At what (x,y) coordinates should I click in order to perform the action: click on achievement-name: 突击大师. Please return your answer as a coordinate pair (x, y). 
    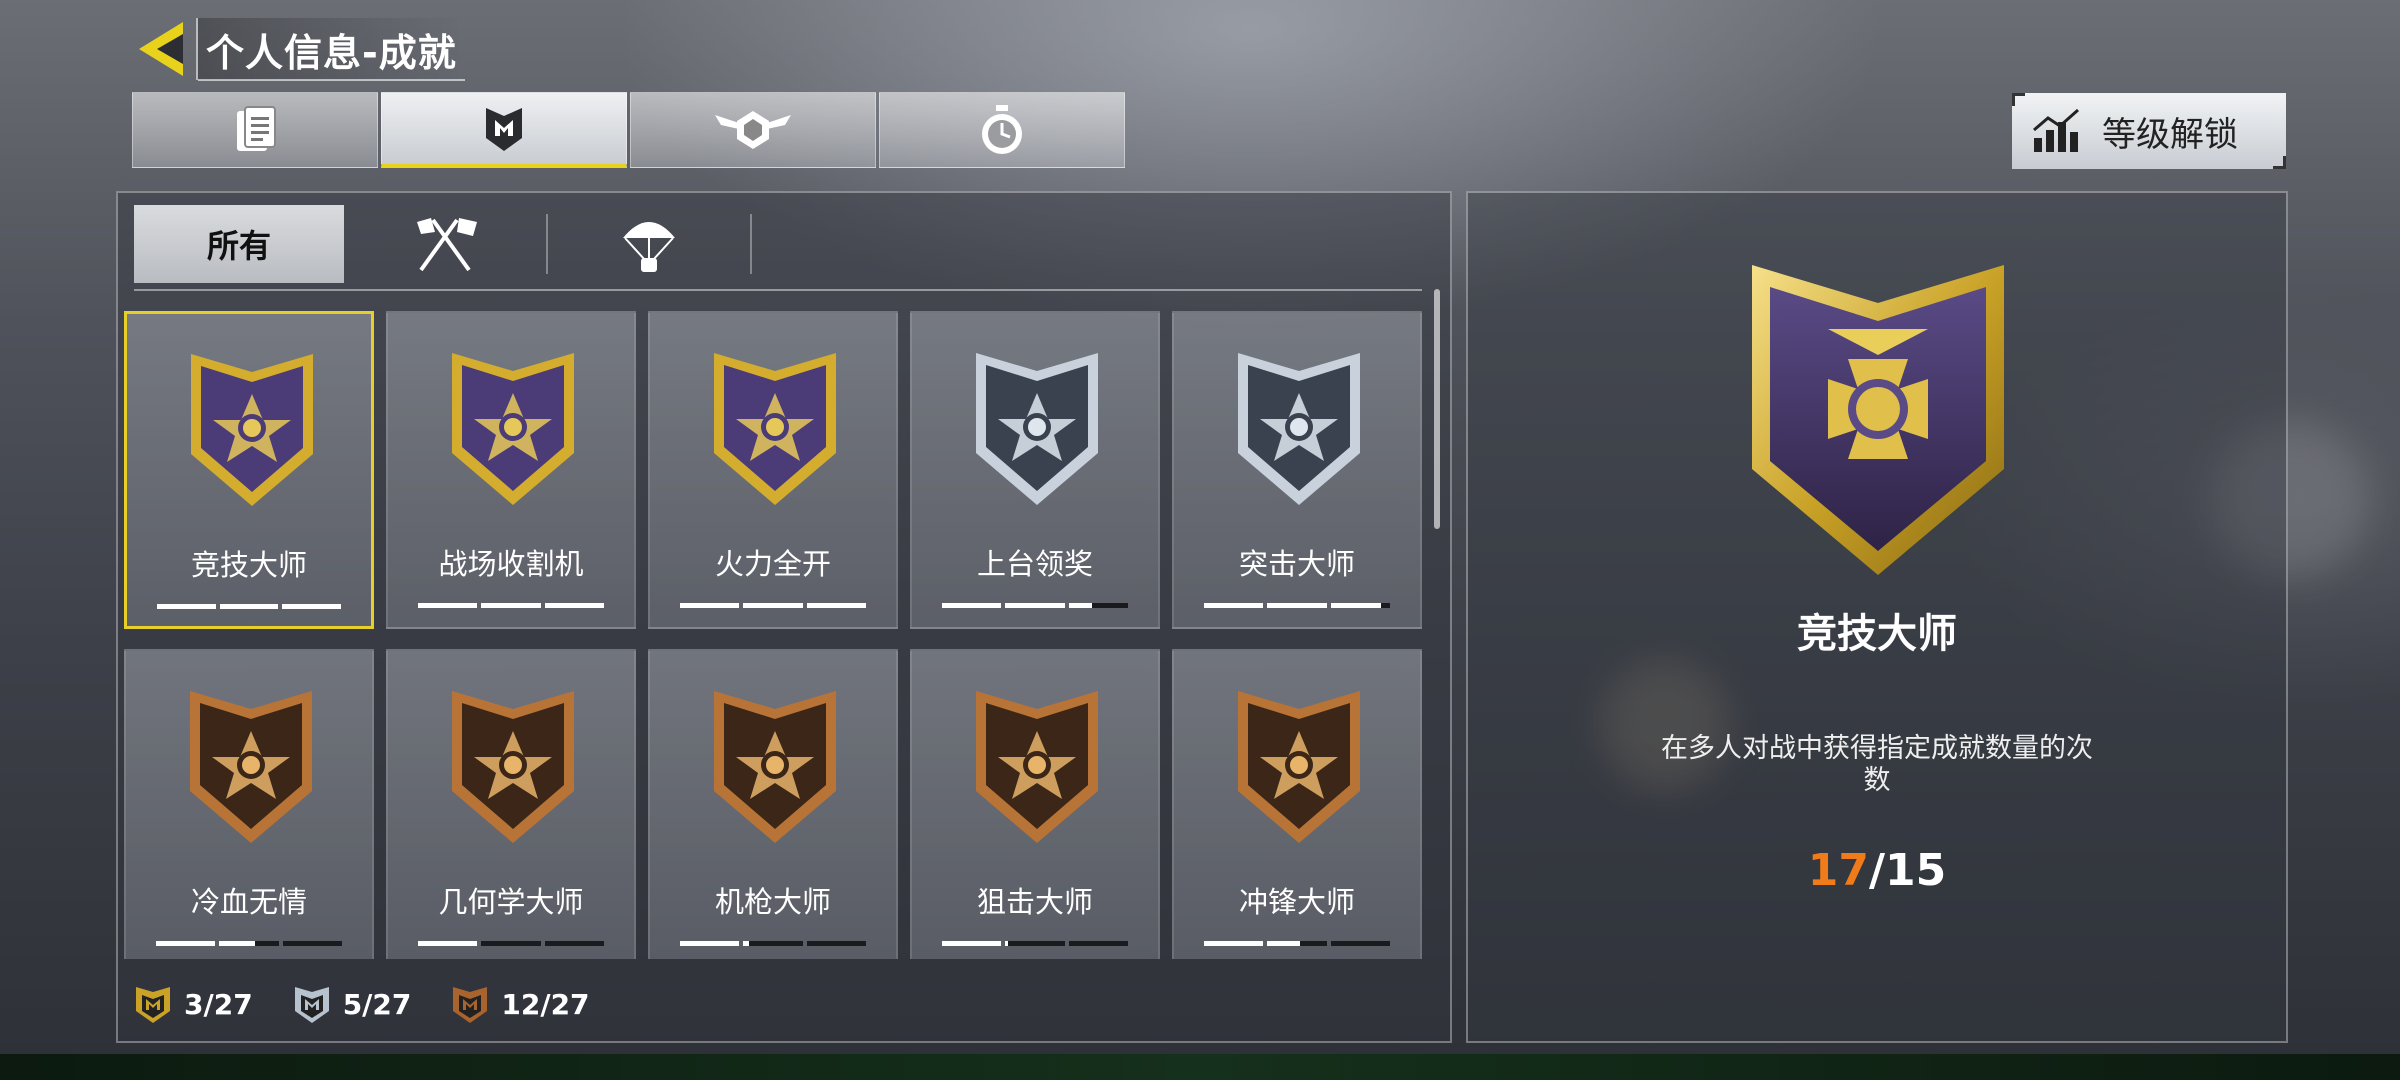
    Looking at the image, I should click on (1296, 564).